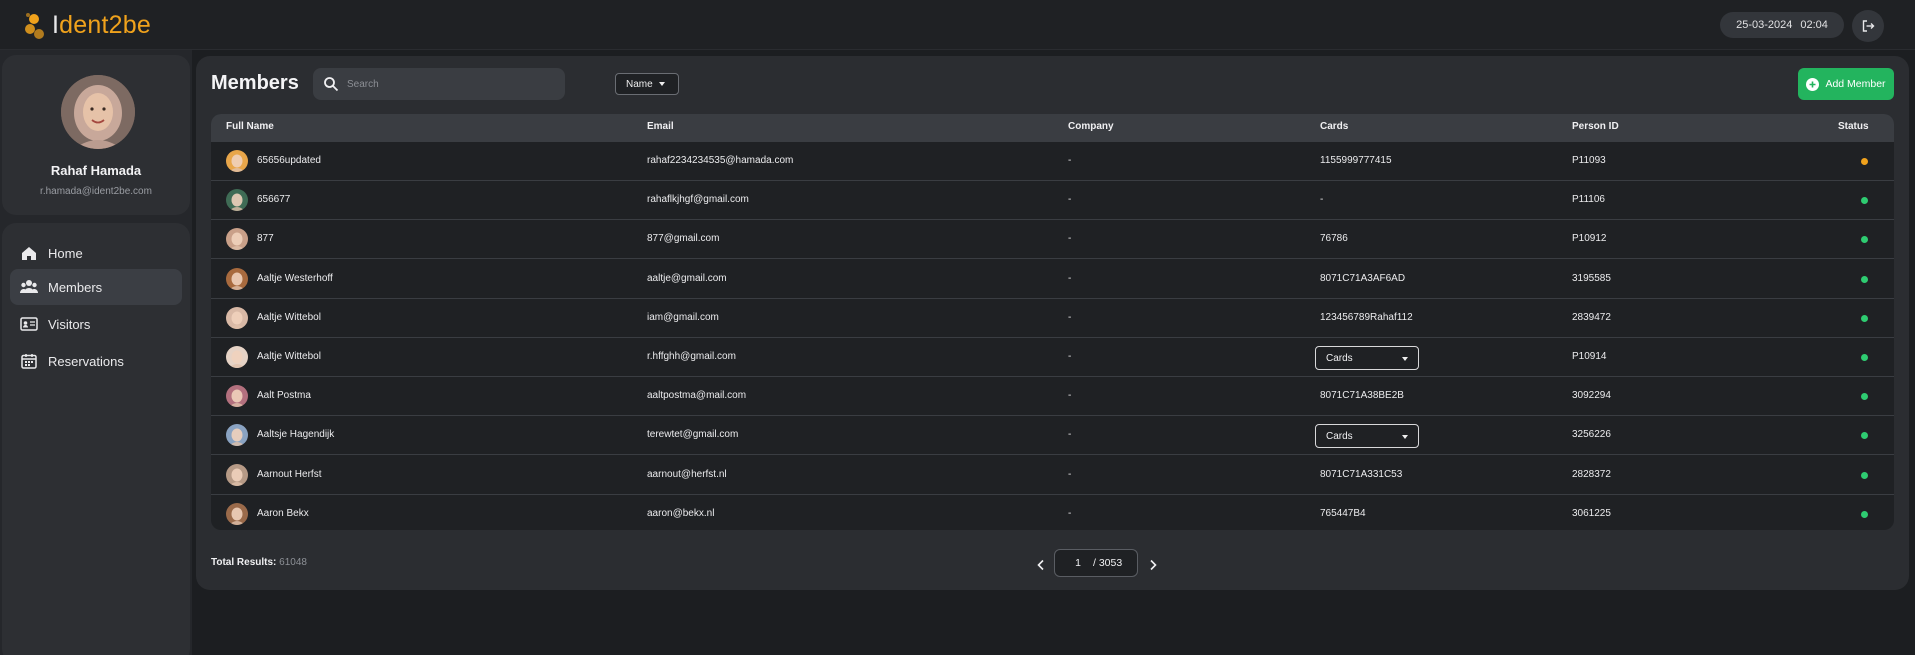 The image size is (1915, 655). What do you see at coordinates (75, 287) in the screenshot?
I see `nav-label-members: Members` at bounding box center [75, 287].